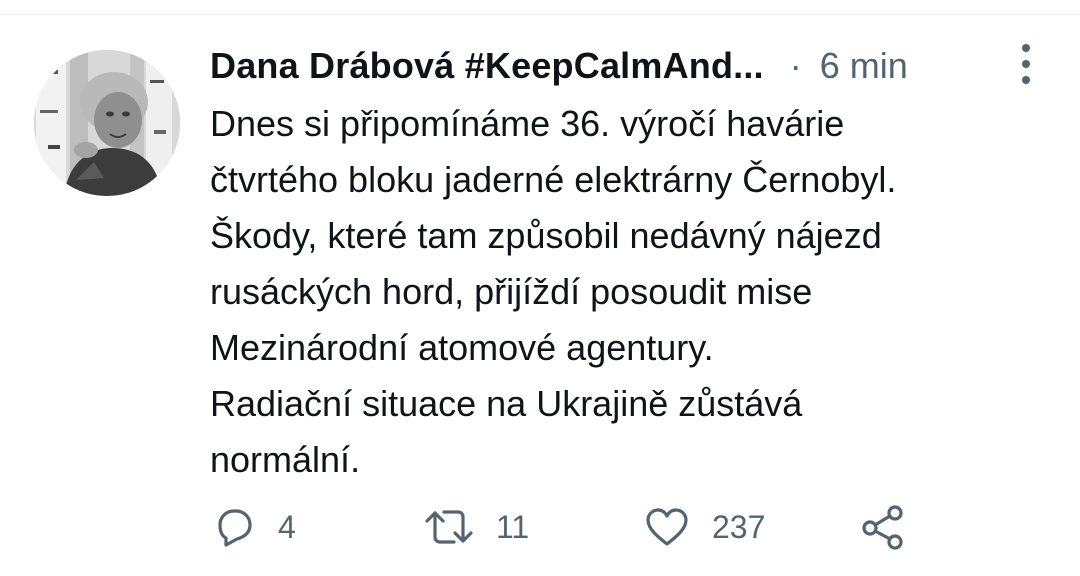  What do you see at coordinates (506, 403) in the screenshot?
I see `tweet-text-line: Radiační situace na Ukrajině zůstává` at bounding box center [506, 403].